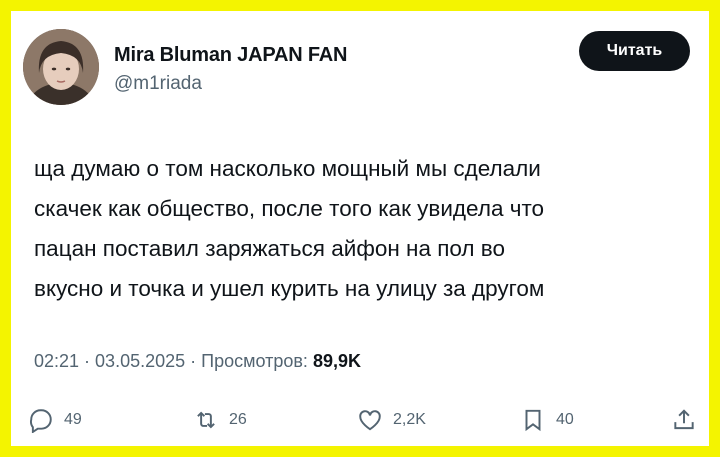 The image size is (720, 457). Describe the element at coordinates (565, 419) in the screenshot. I see `bookmark-count: 40` at that location.